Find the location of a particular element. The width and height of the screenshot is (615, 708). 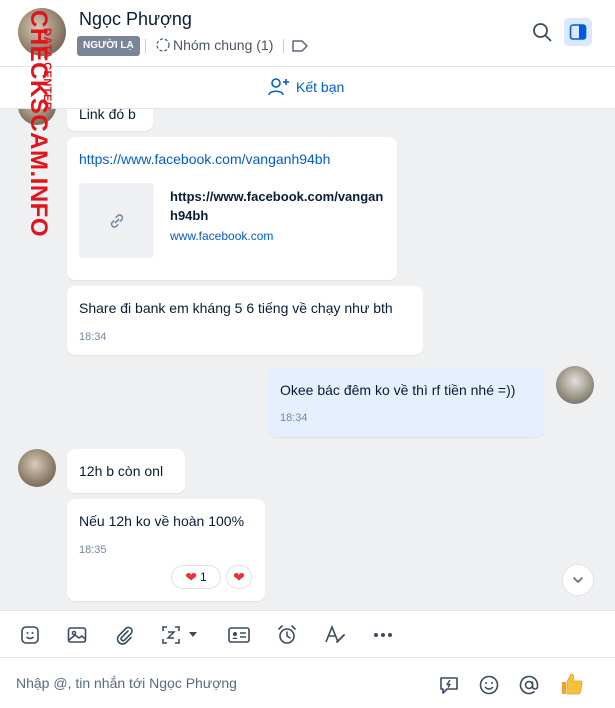

reaction-summary: ❤ 1 is located at coordinates (196, 577).